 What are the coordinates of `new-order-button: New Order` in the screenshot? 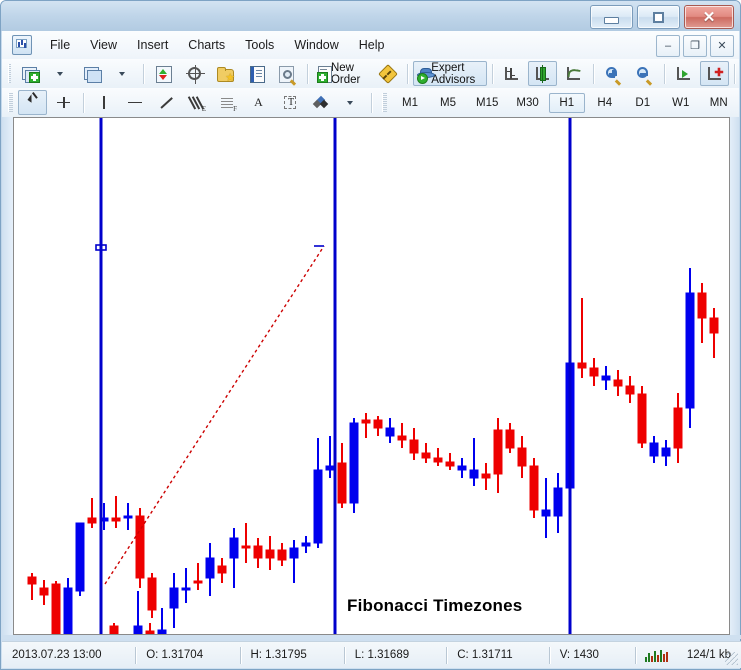 It's located at (342, 73).